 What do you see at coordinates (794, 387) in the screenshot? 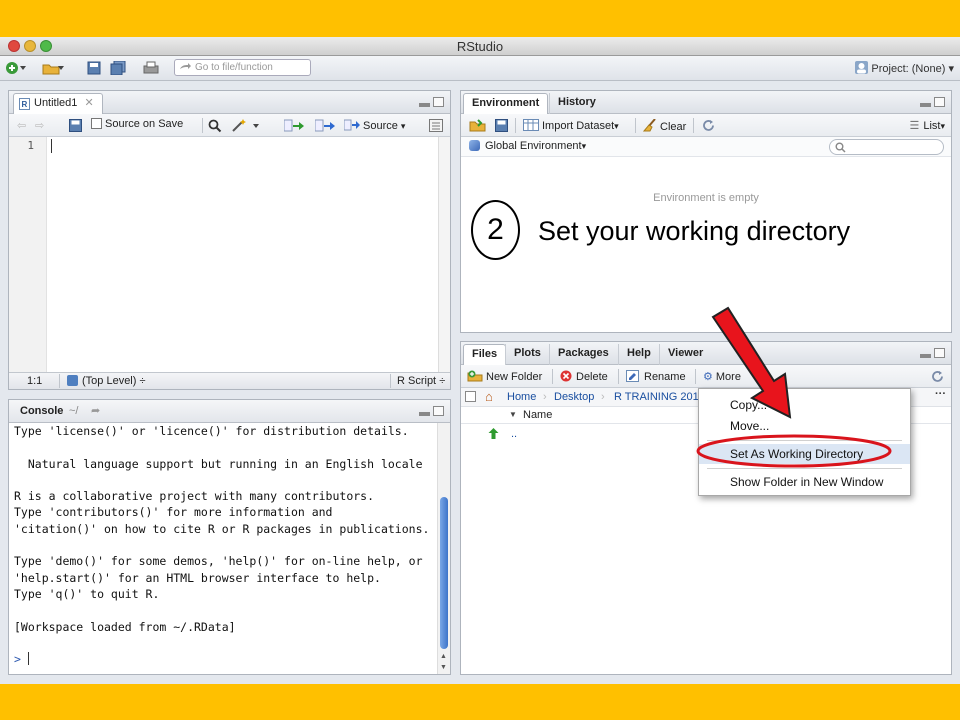
I see `annotation-overlay` at bounding box center [794, 387].